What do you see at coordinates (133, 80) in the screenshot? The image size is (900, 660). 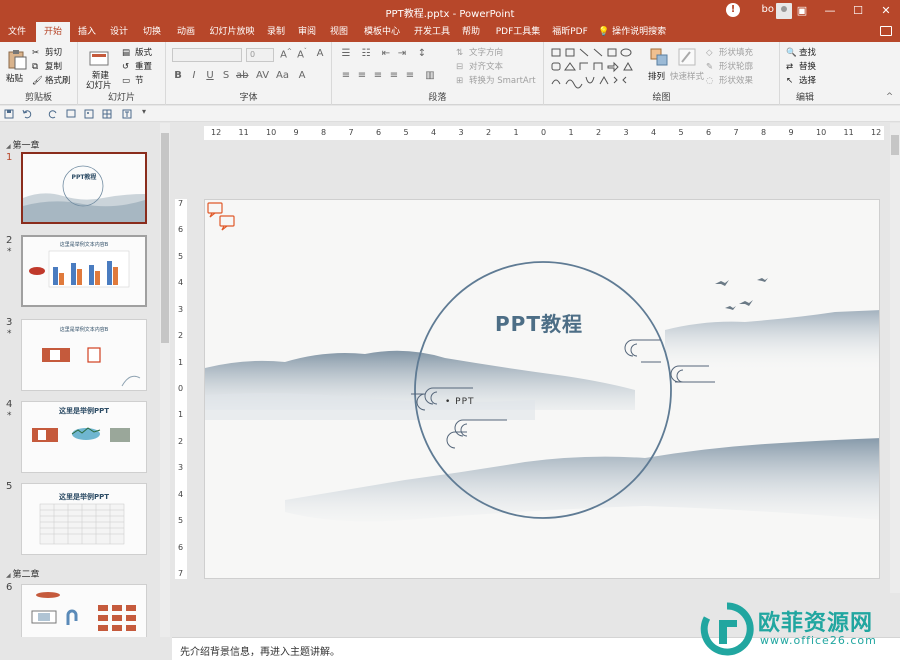 I see `section-button: ▭ 节` at bounding box center [133, 80].